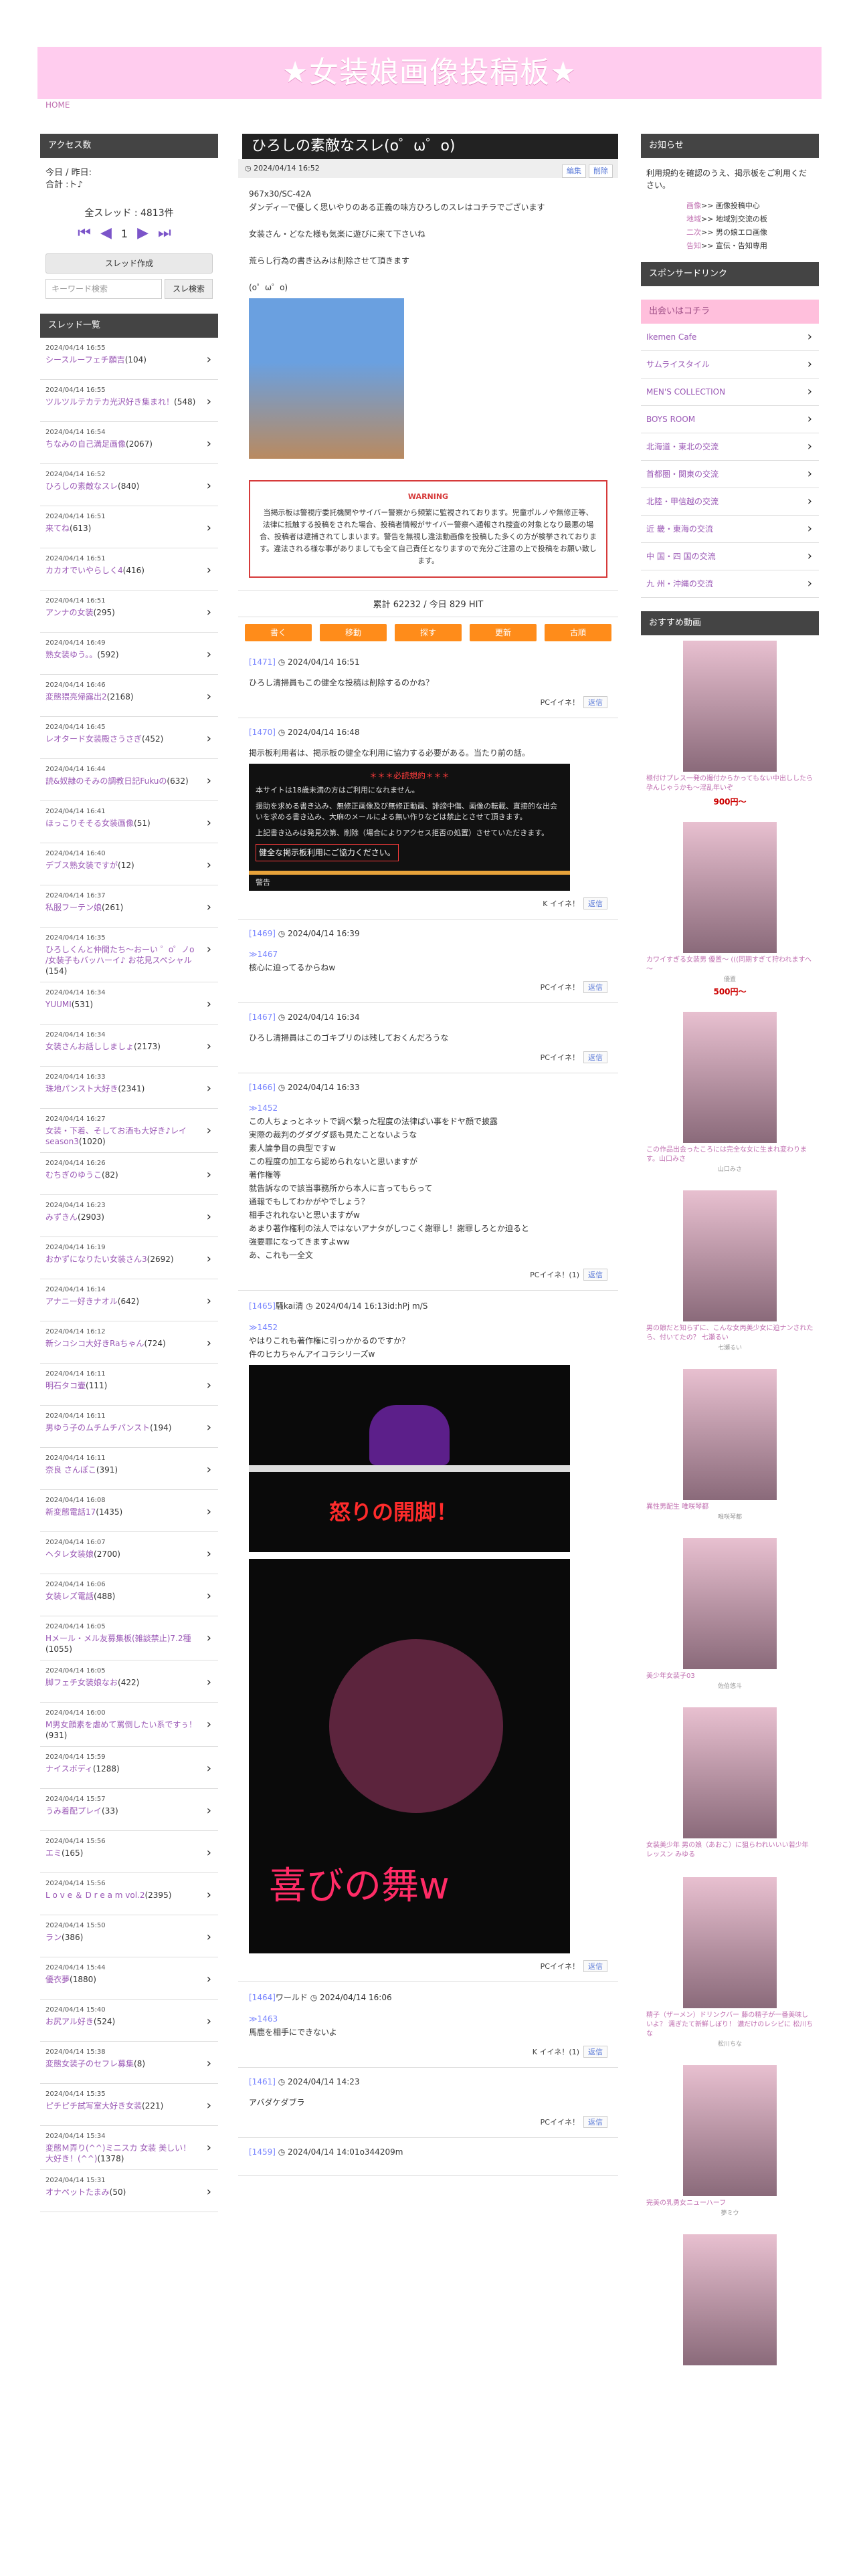 The width and height of the screenshot is (859, 2576). What do you see at coordinates (94, 739) in the screenshot?
I see `thread-title-text: レオタード女装殿さうさぎ` at bounding box center [94, 739].